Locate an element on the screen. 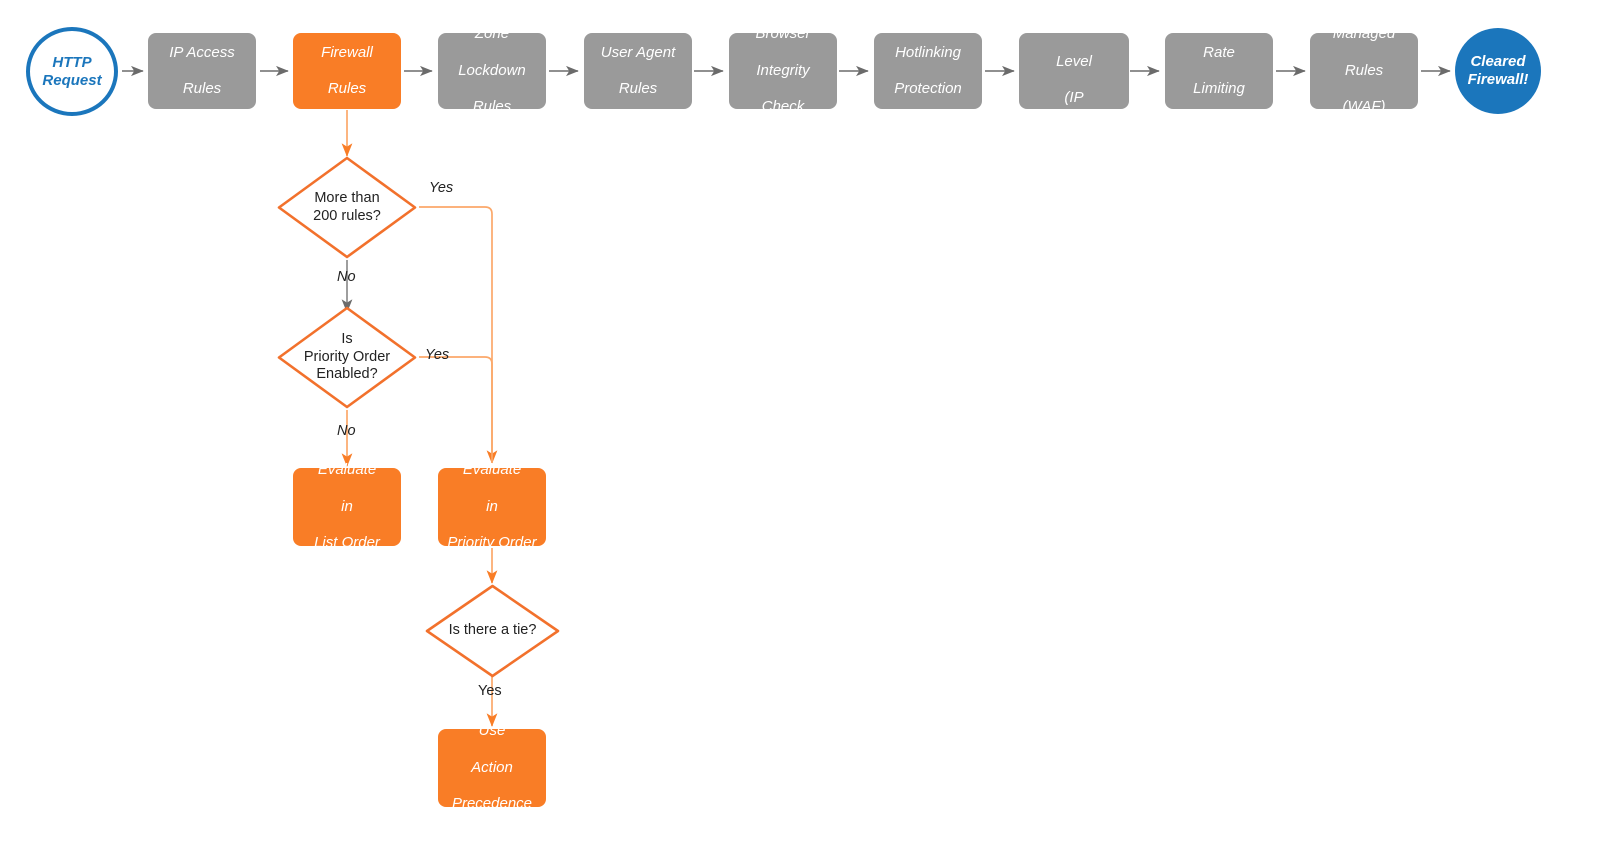 The height and width of the screenshot is (858, 1600). edge-label-yes-is-there-a-tie: Yes is located at coordinates (490, 691).